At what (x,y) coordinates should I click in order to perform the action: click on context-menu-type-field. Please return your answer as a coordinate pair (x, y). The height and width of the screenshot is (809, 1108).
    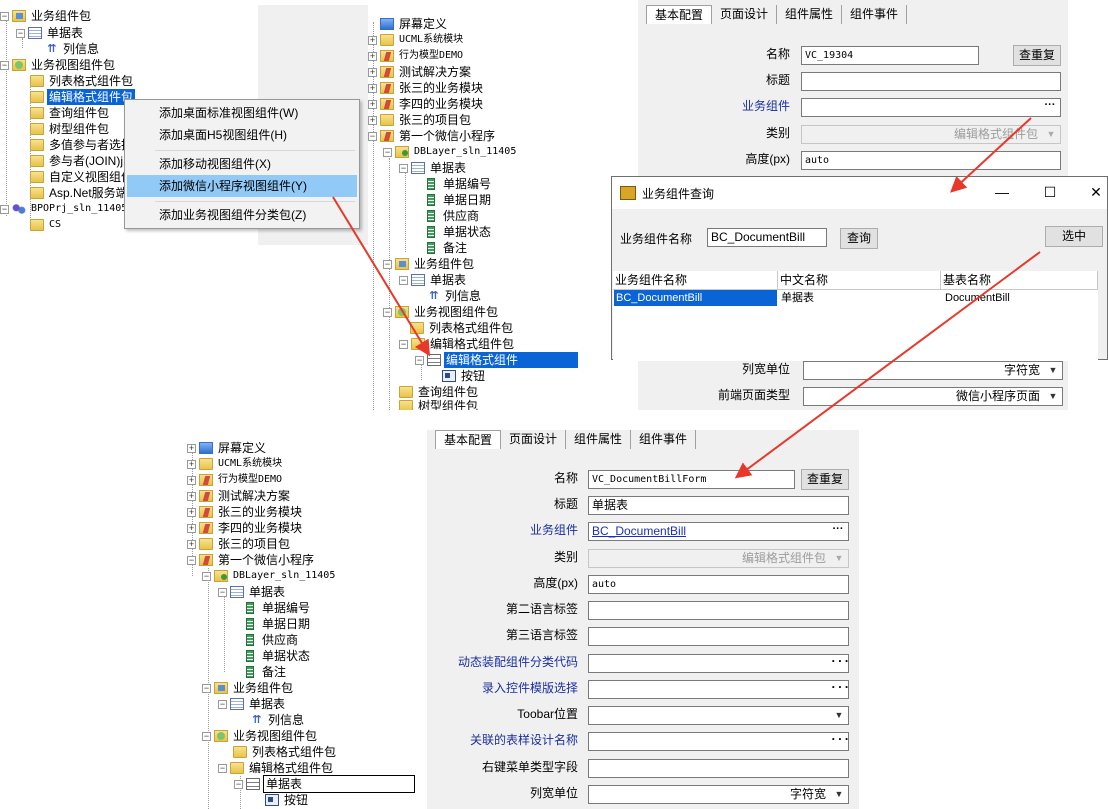
    Looking at the image, I should click on (718, 768).